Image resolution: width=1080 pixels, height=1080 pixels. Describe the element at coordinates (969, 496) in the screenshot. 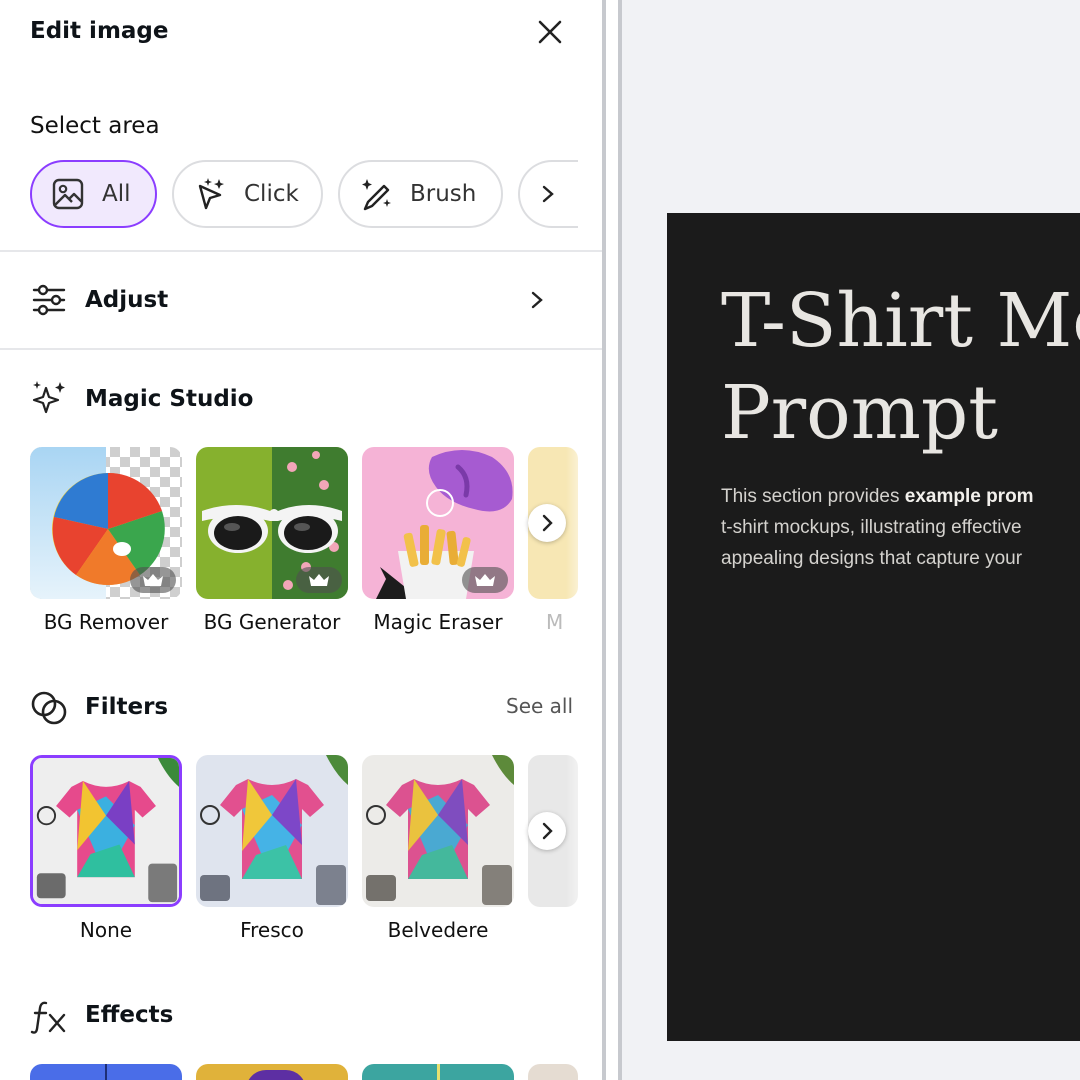

I see `slide-body-bold-text: example prom` at that location.